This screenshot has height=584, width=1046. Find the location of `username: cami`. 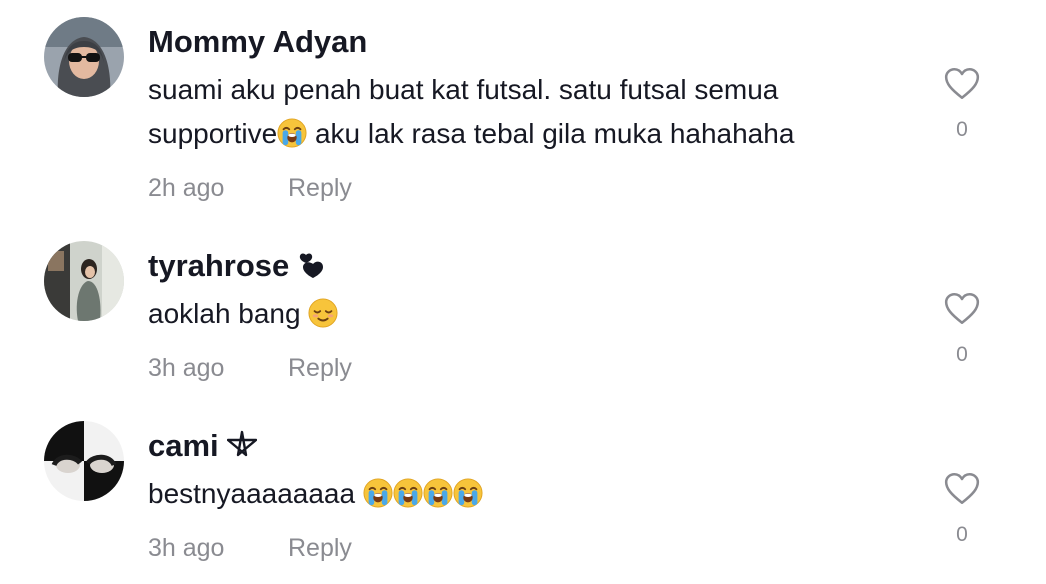

username: cami is located at coordinates (202, 446).